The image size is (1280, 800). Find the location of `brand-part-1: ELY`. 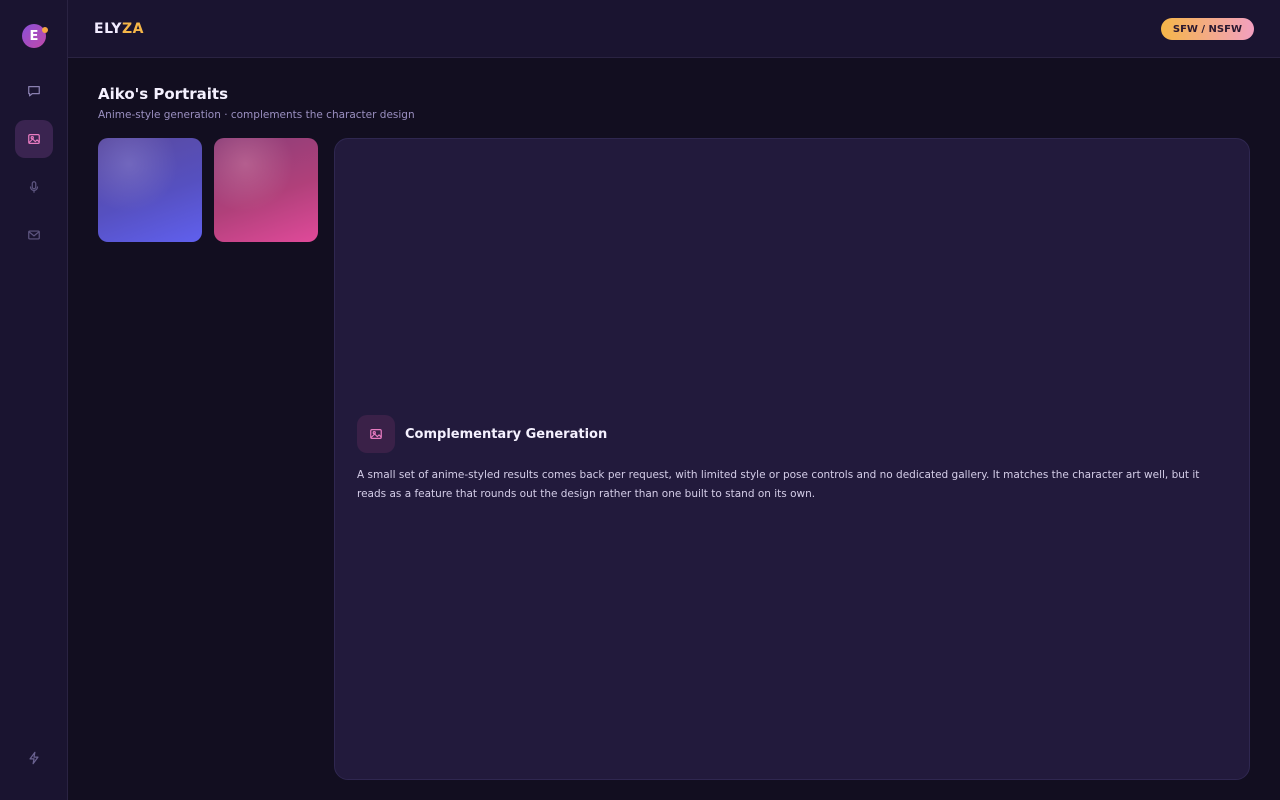

brand-part-1: ELY is located at coordinates (108, 29).